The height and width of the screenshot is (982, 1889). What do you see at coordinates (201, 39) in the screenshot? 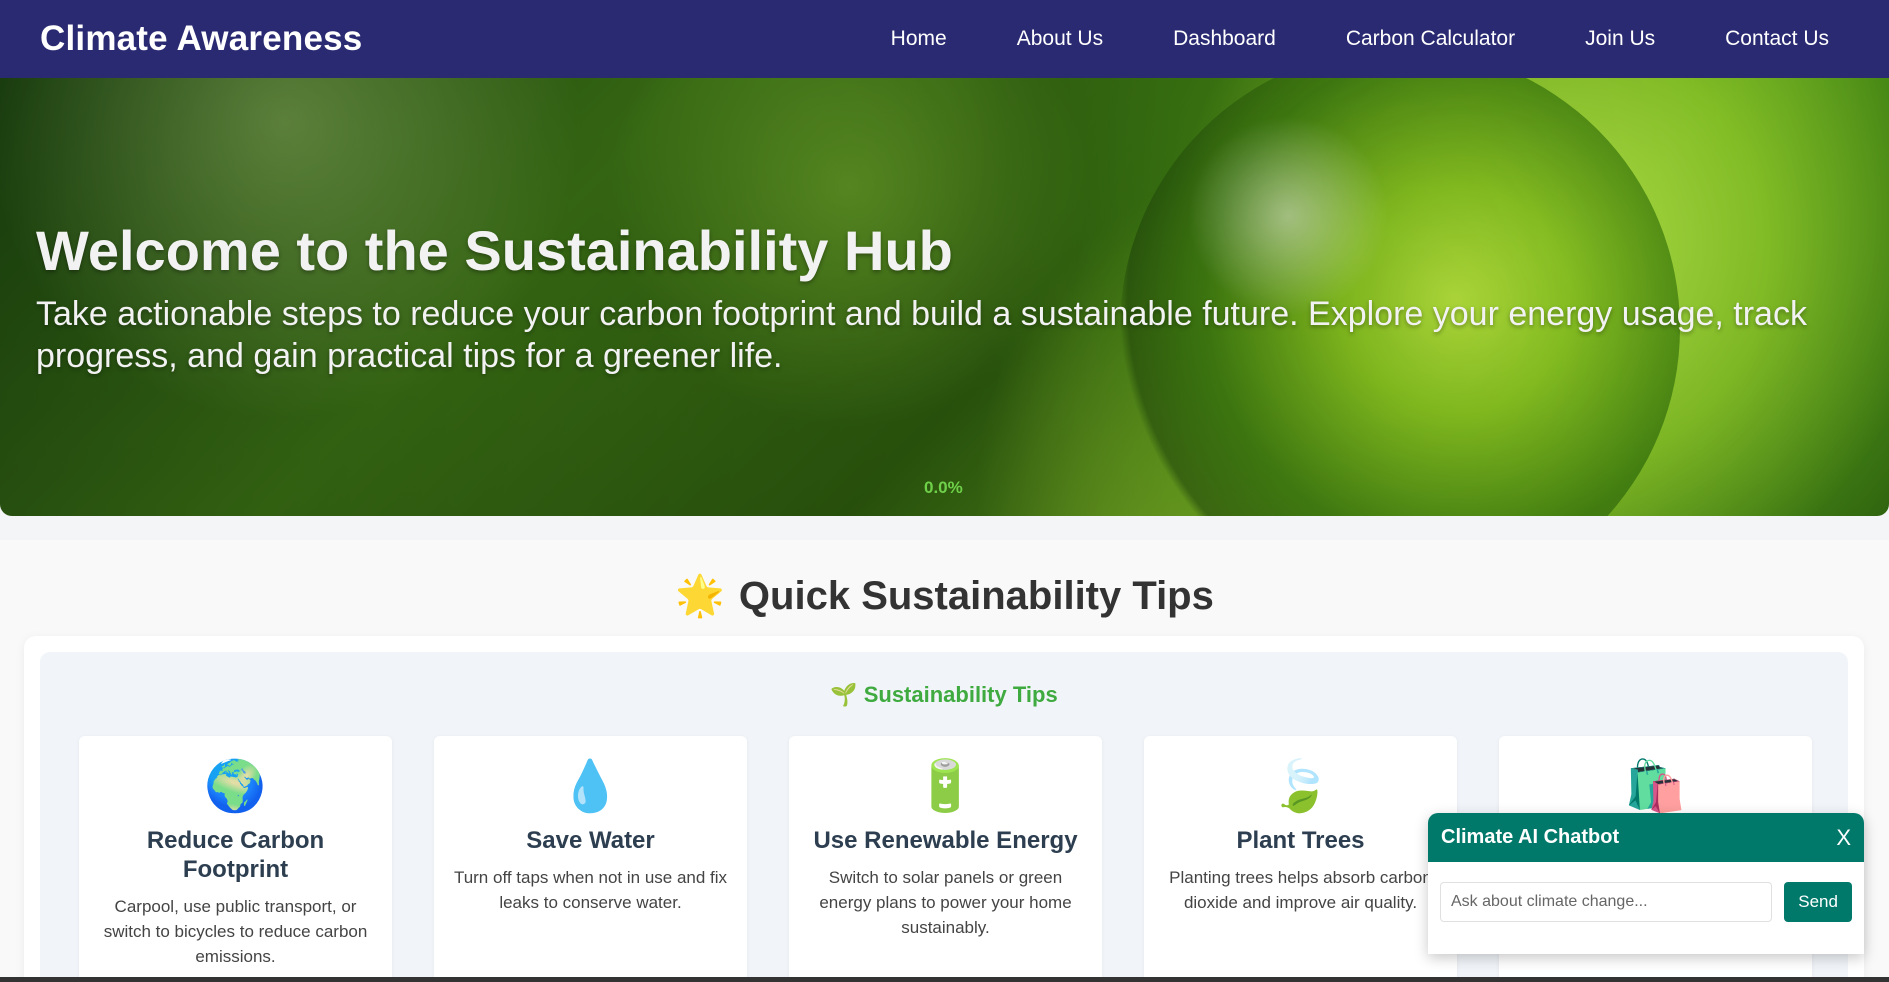
I see `brand-logo-text: Climate Awareness` at bounding box center [201, 39].